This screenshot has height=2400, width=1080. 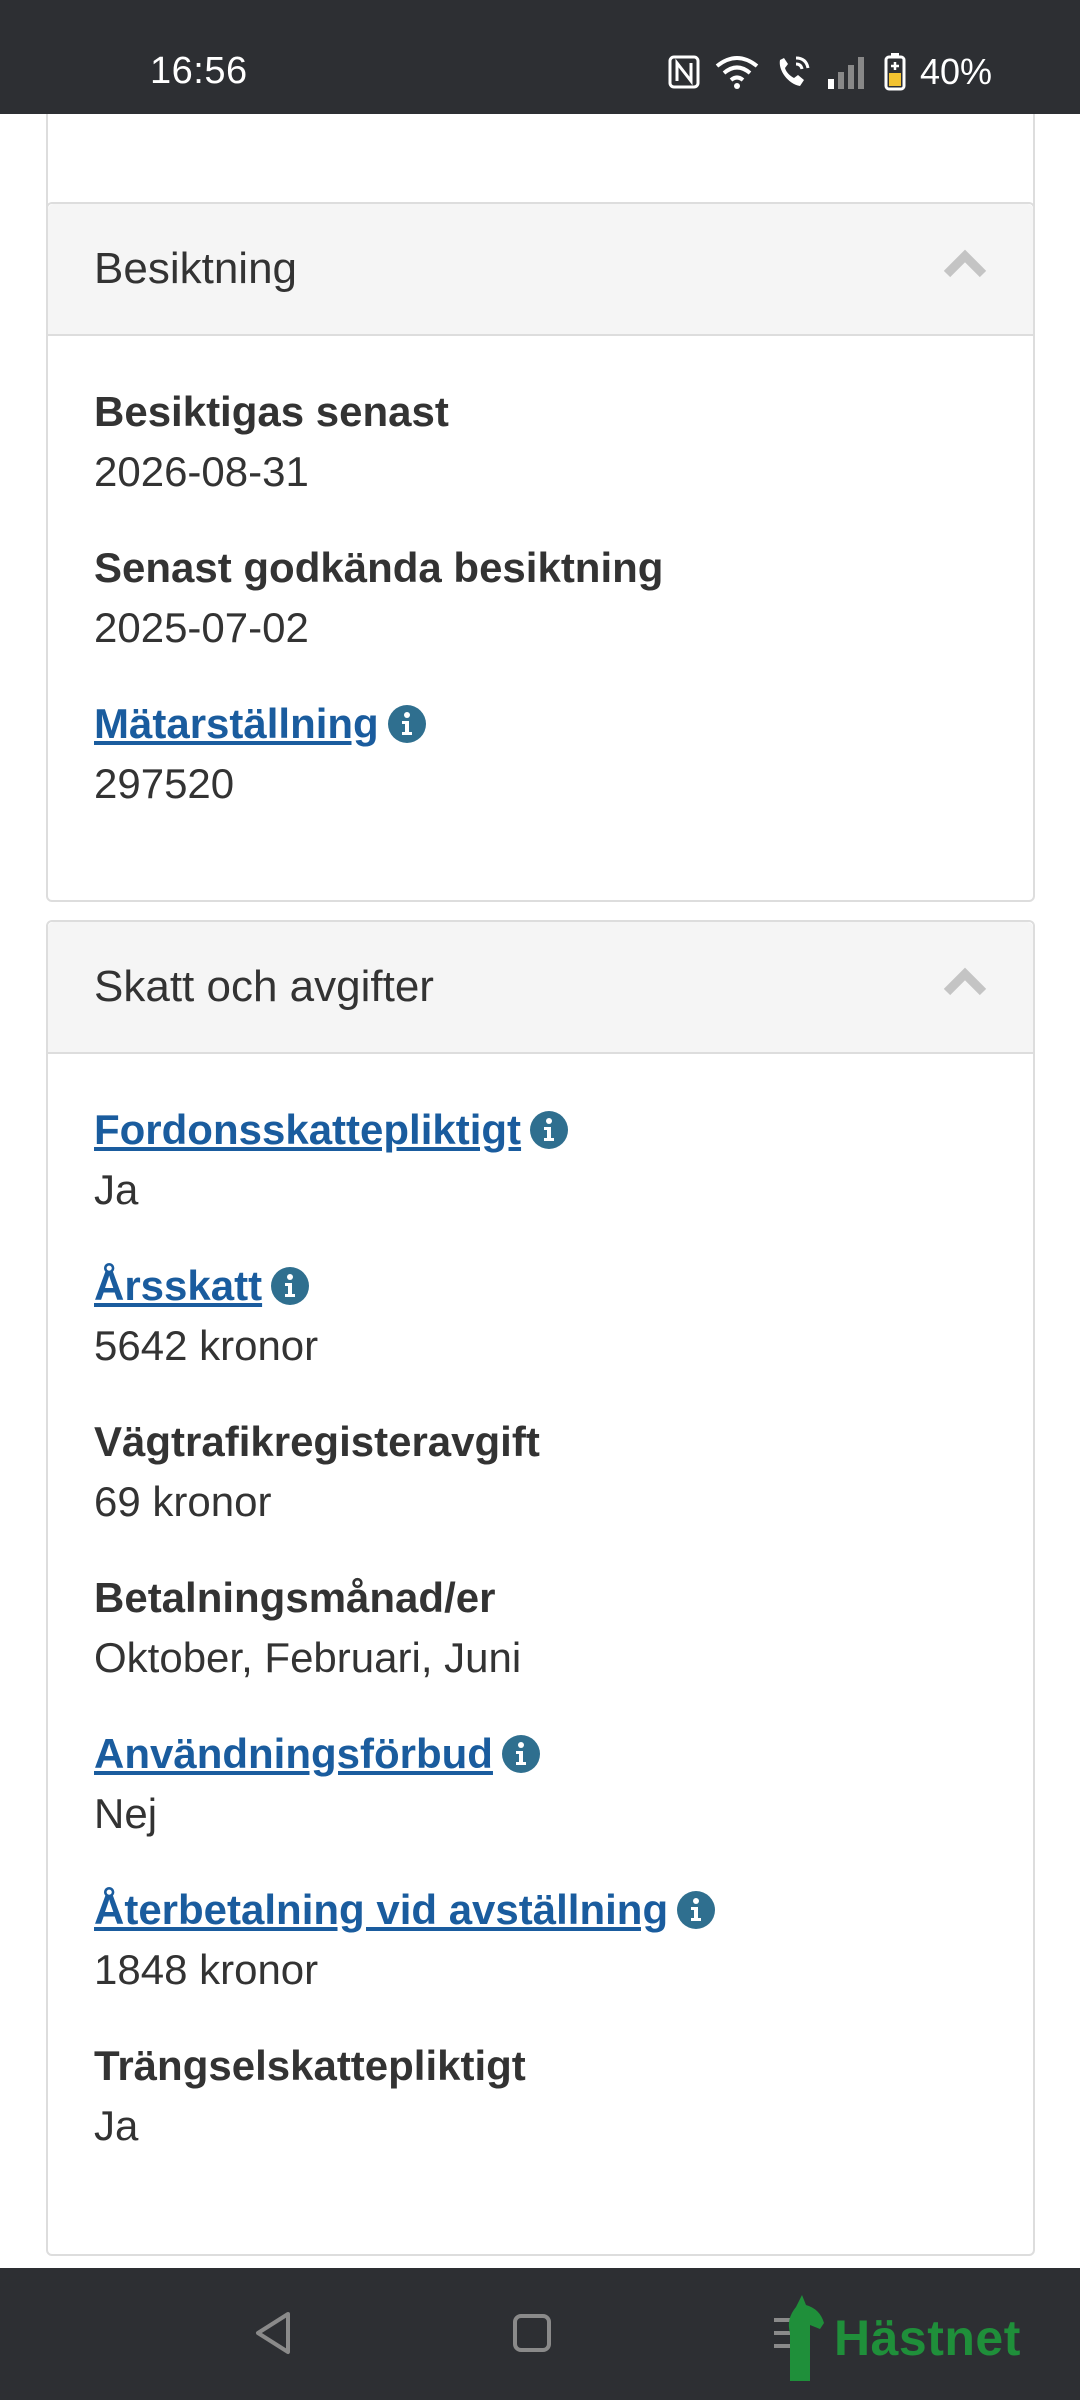 I want to click on status-icons: 40%, so click(x=830, y=72).